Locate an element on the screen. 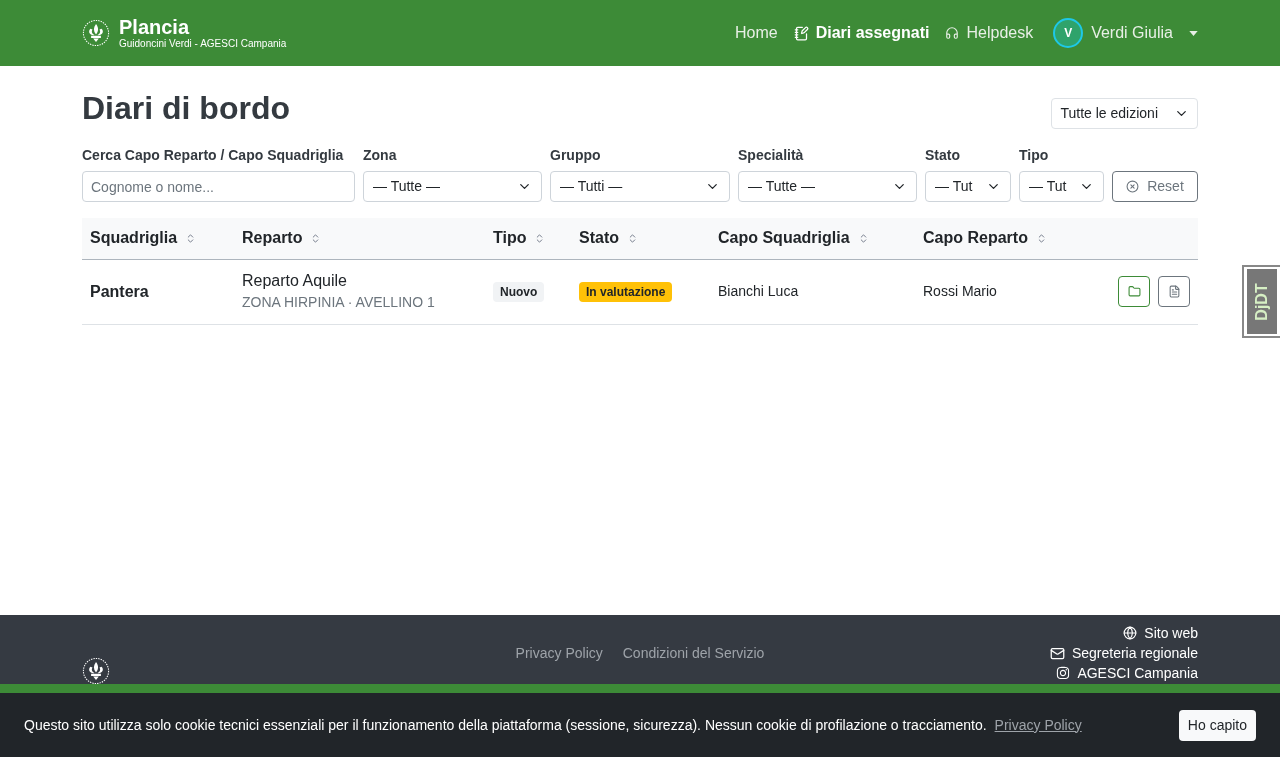  footer-link: Privacy Policy is located at coordinates (559, 653).